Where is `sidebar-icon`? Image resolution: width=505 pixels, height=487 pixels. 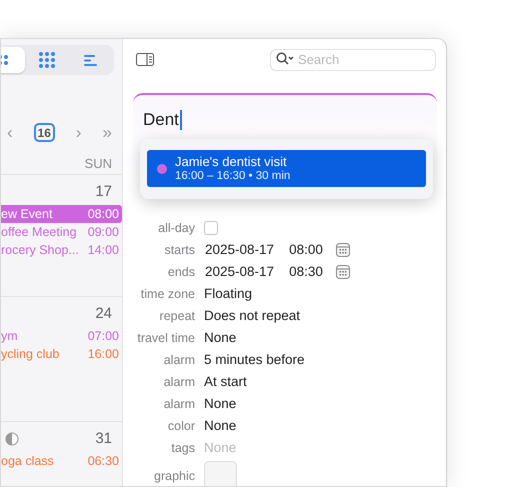
sidebar-icon is located at coordinates (145, 59).